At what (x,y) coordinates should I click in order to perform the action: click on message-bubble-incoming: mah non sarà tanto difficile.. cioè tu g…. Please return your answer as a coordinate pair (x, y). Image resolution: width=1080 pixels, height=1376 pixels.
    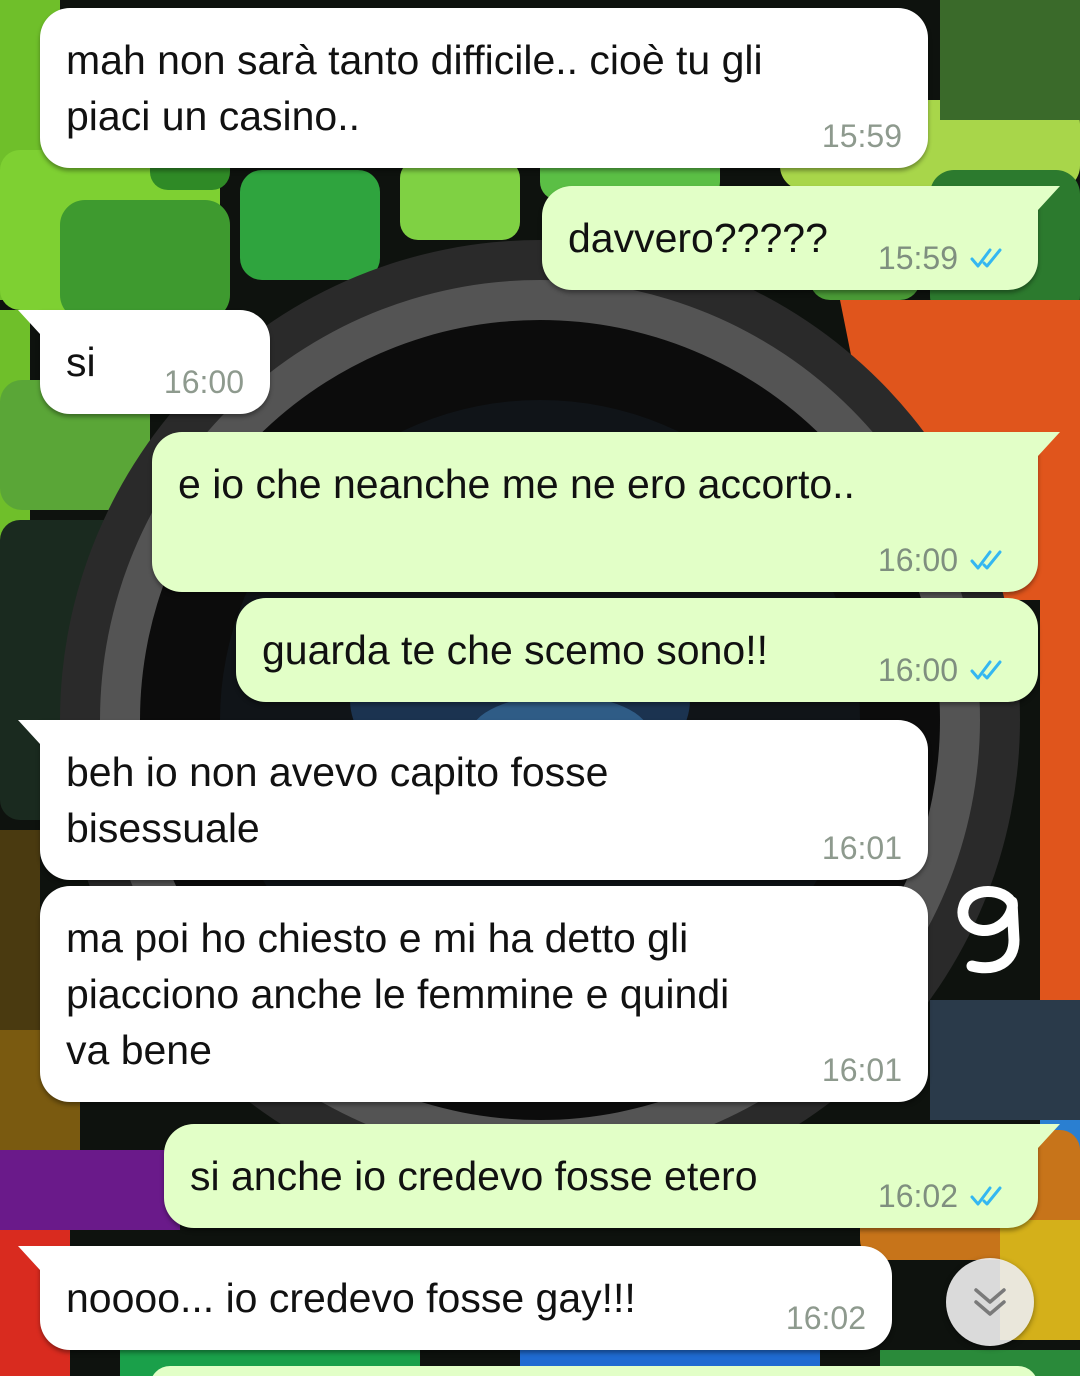
    Looking at the image, I should click on (484, 88).